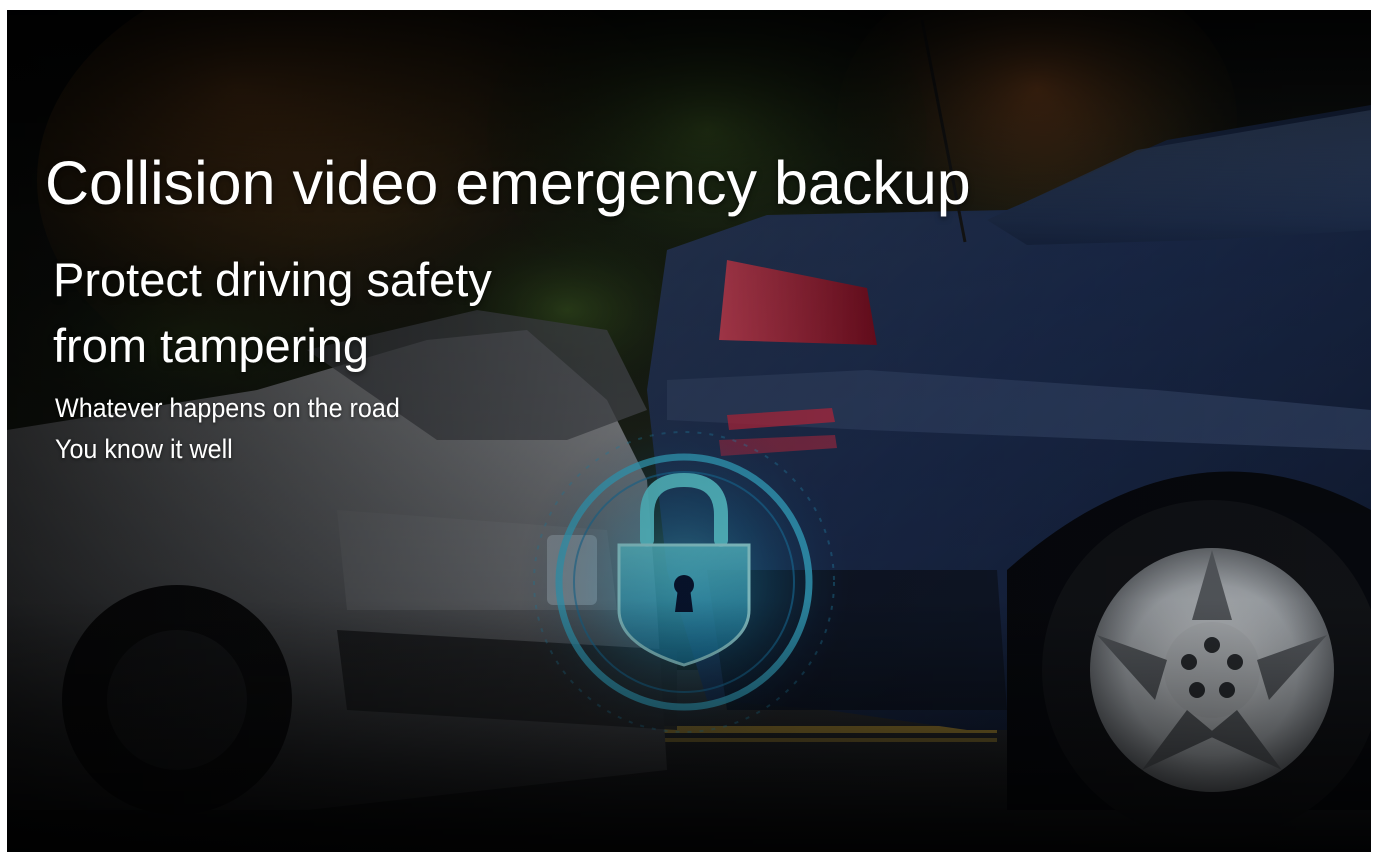 The height and width of the screenshot is (858, 1379). I want to click on tagline-line-2: You know it well, so click(144, 449).